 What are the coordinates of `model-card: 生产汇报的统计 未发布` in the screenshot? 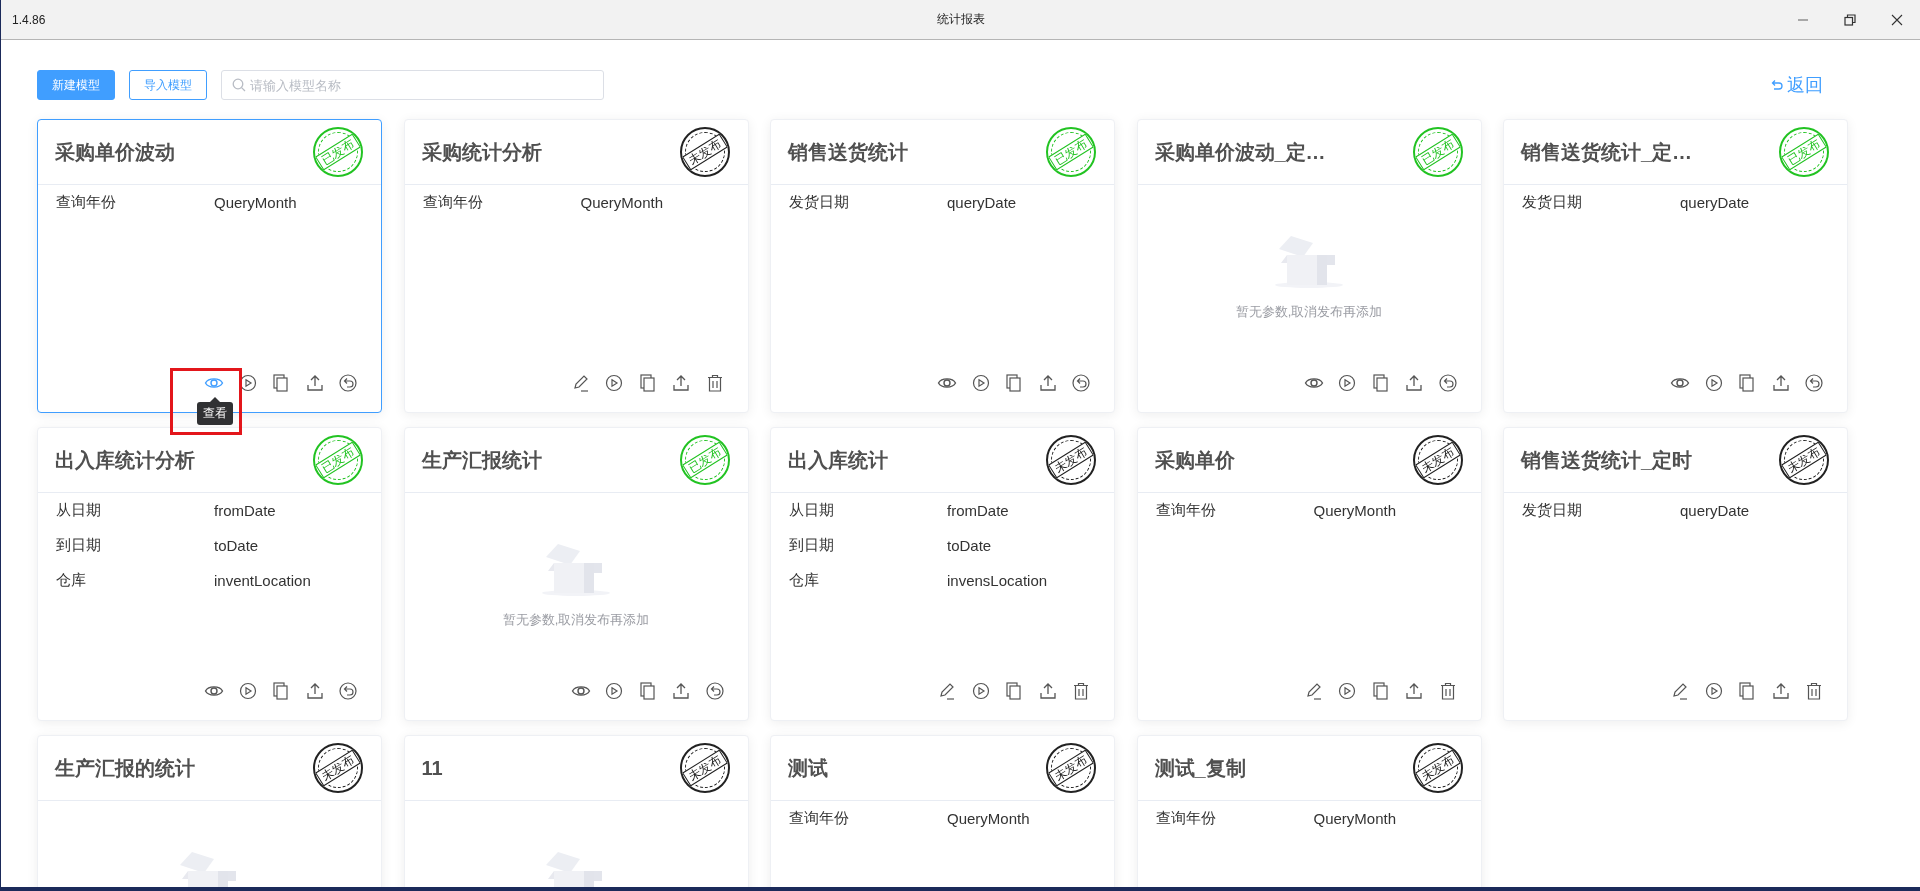 It's located at (209, 811).